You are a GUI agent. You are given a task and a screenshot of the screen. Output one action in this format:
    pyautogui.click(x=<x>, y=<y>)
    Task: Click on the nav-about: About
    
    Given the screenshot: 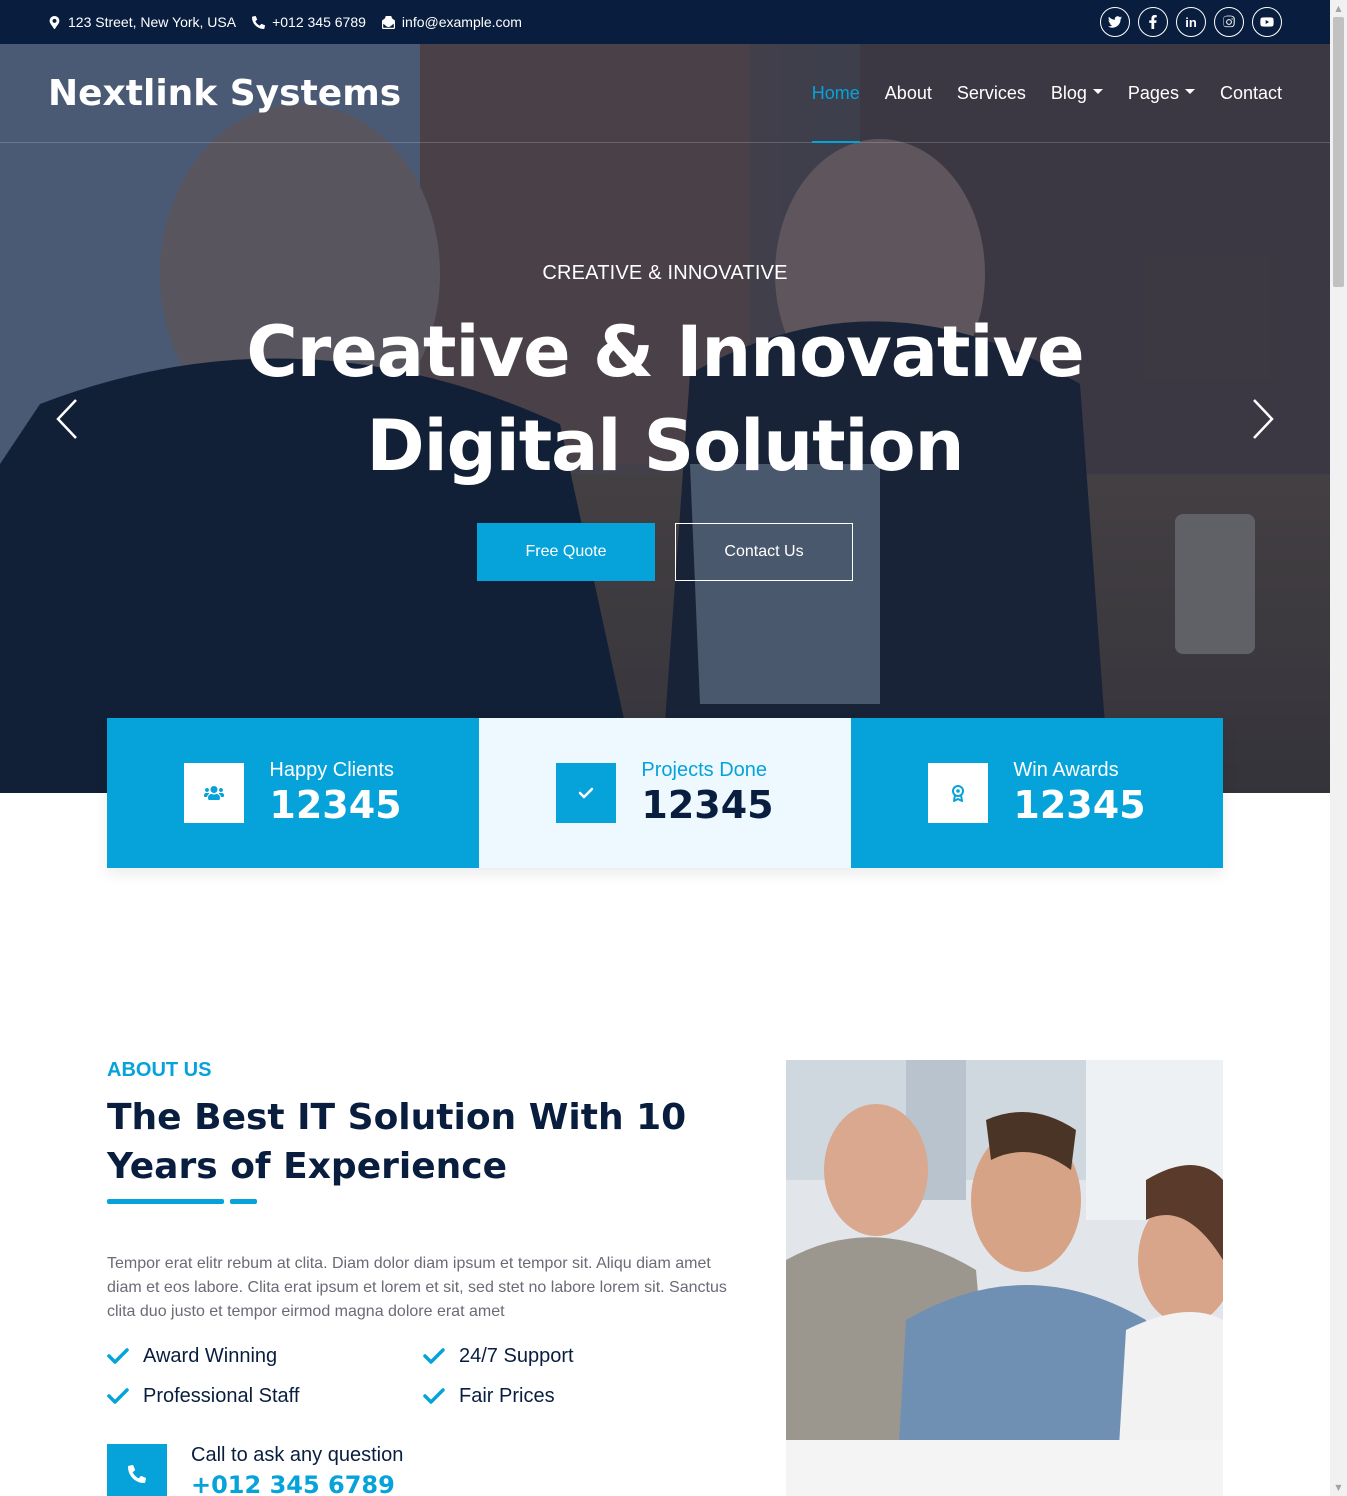 What is the action you would take?
    pyautogui.click(x=908, y=93)
    